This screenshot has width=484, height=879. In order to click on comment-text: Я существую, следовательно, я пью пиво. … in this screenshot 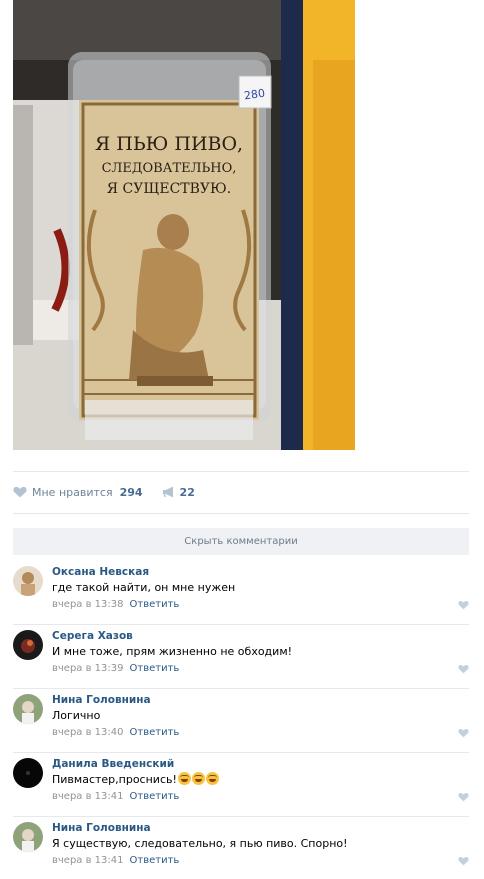, I will do `click(200, 843)`.